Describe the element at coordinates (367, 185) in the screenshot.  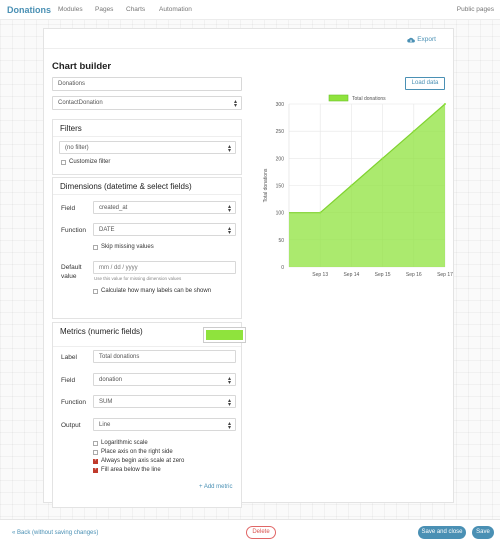
I see `chart-series` at that location.